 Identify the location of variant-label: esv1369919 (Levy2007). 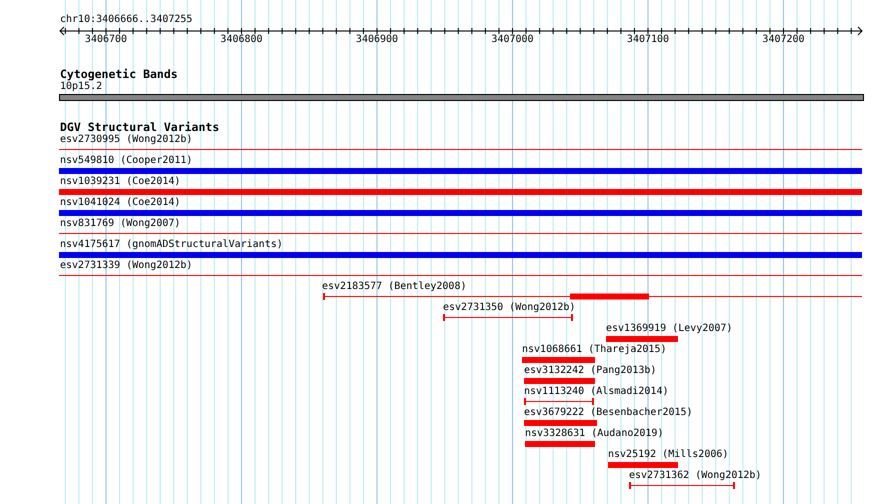
(669, 329).